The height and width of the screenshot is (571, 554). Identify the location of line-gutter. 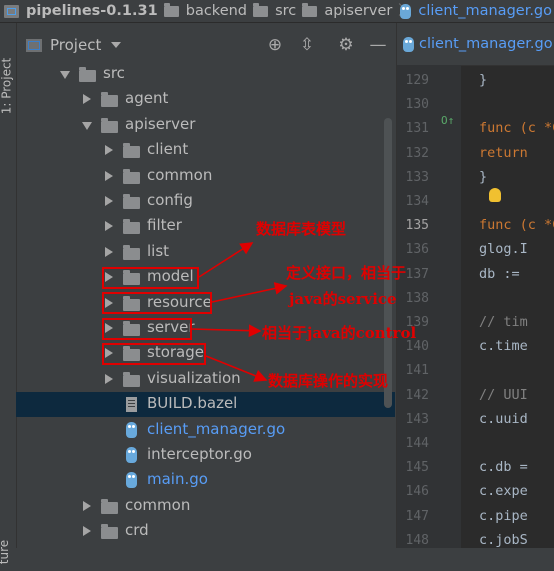
(429, 306).